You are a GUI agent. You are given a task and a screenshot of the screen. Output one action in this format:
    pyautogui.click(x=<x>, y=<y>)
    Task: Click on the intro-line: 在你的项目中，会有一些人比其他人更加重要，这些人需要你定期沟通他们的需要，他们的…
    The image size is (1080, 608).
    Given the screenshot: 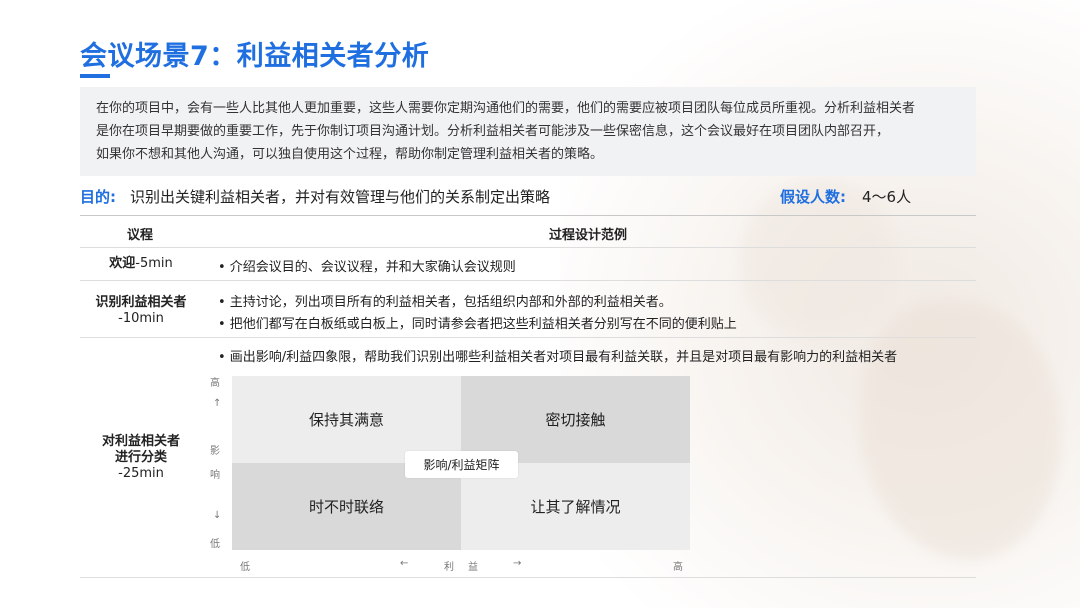 What is the action you would take?
    pyautogui.click(x=506, y=108)
    